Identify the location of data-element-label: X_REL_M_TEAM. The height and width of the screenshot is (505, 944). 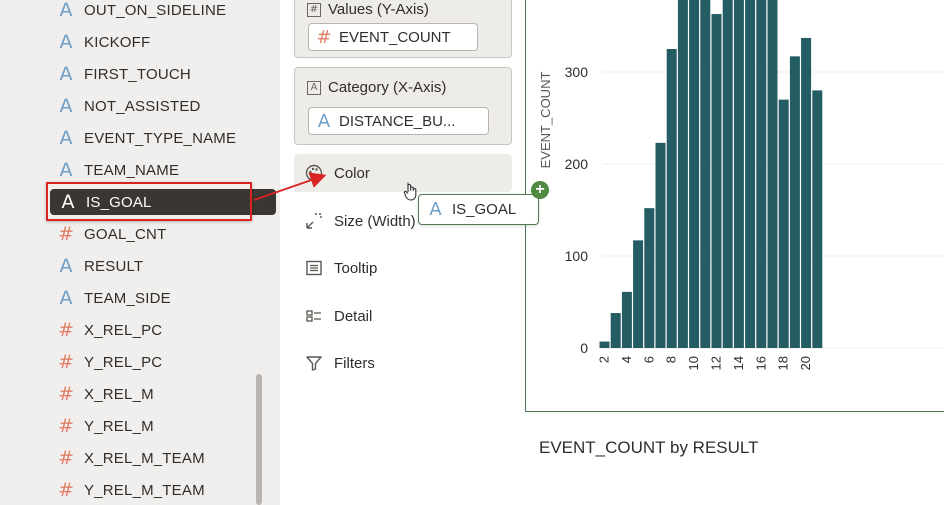
(144, 458).